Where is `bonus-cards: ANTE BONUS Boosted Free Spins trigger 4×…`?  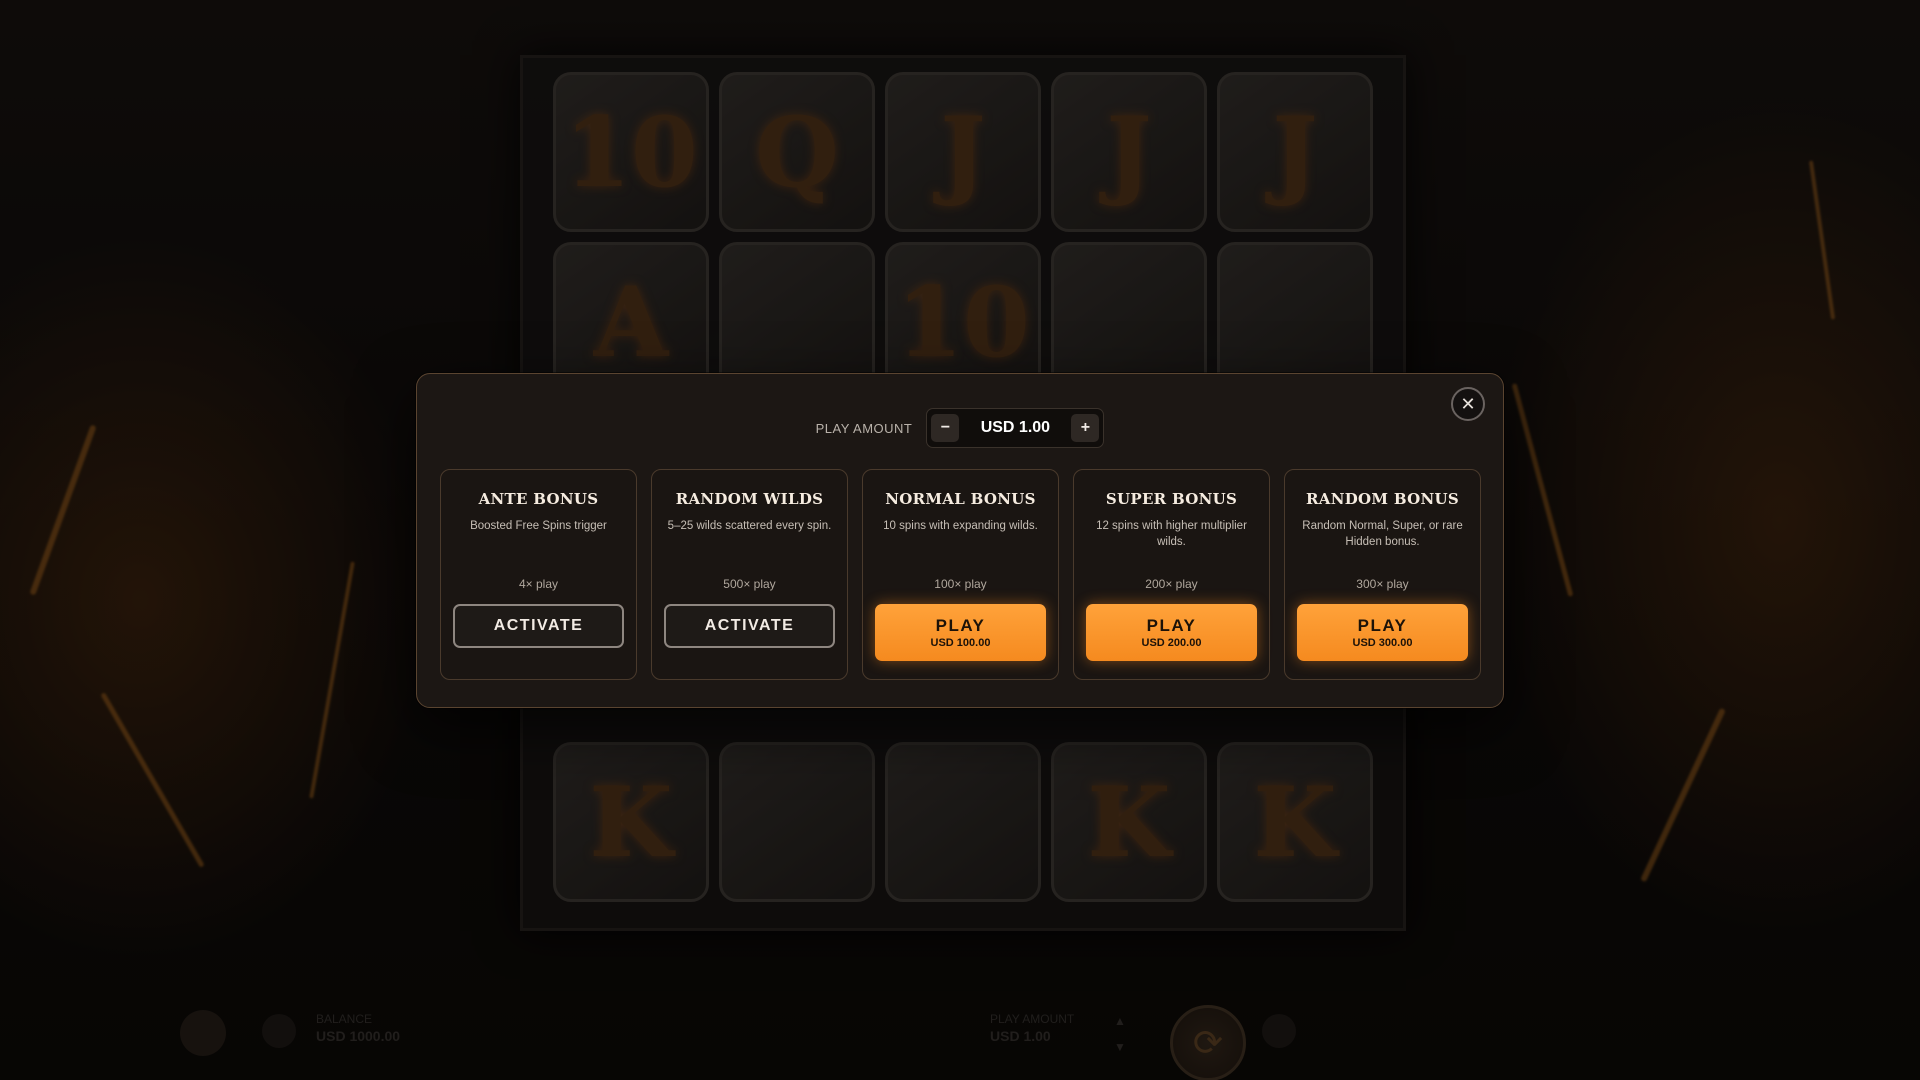 bonus-cards: ANTE BONUS Boosted Free Spins trigger 4×… is located at coordinates (960, 574).